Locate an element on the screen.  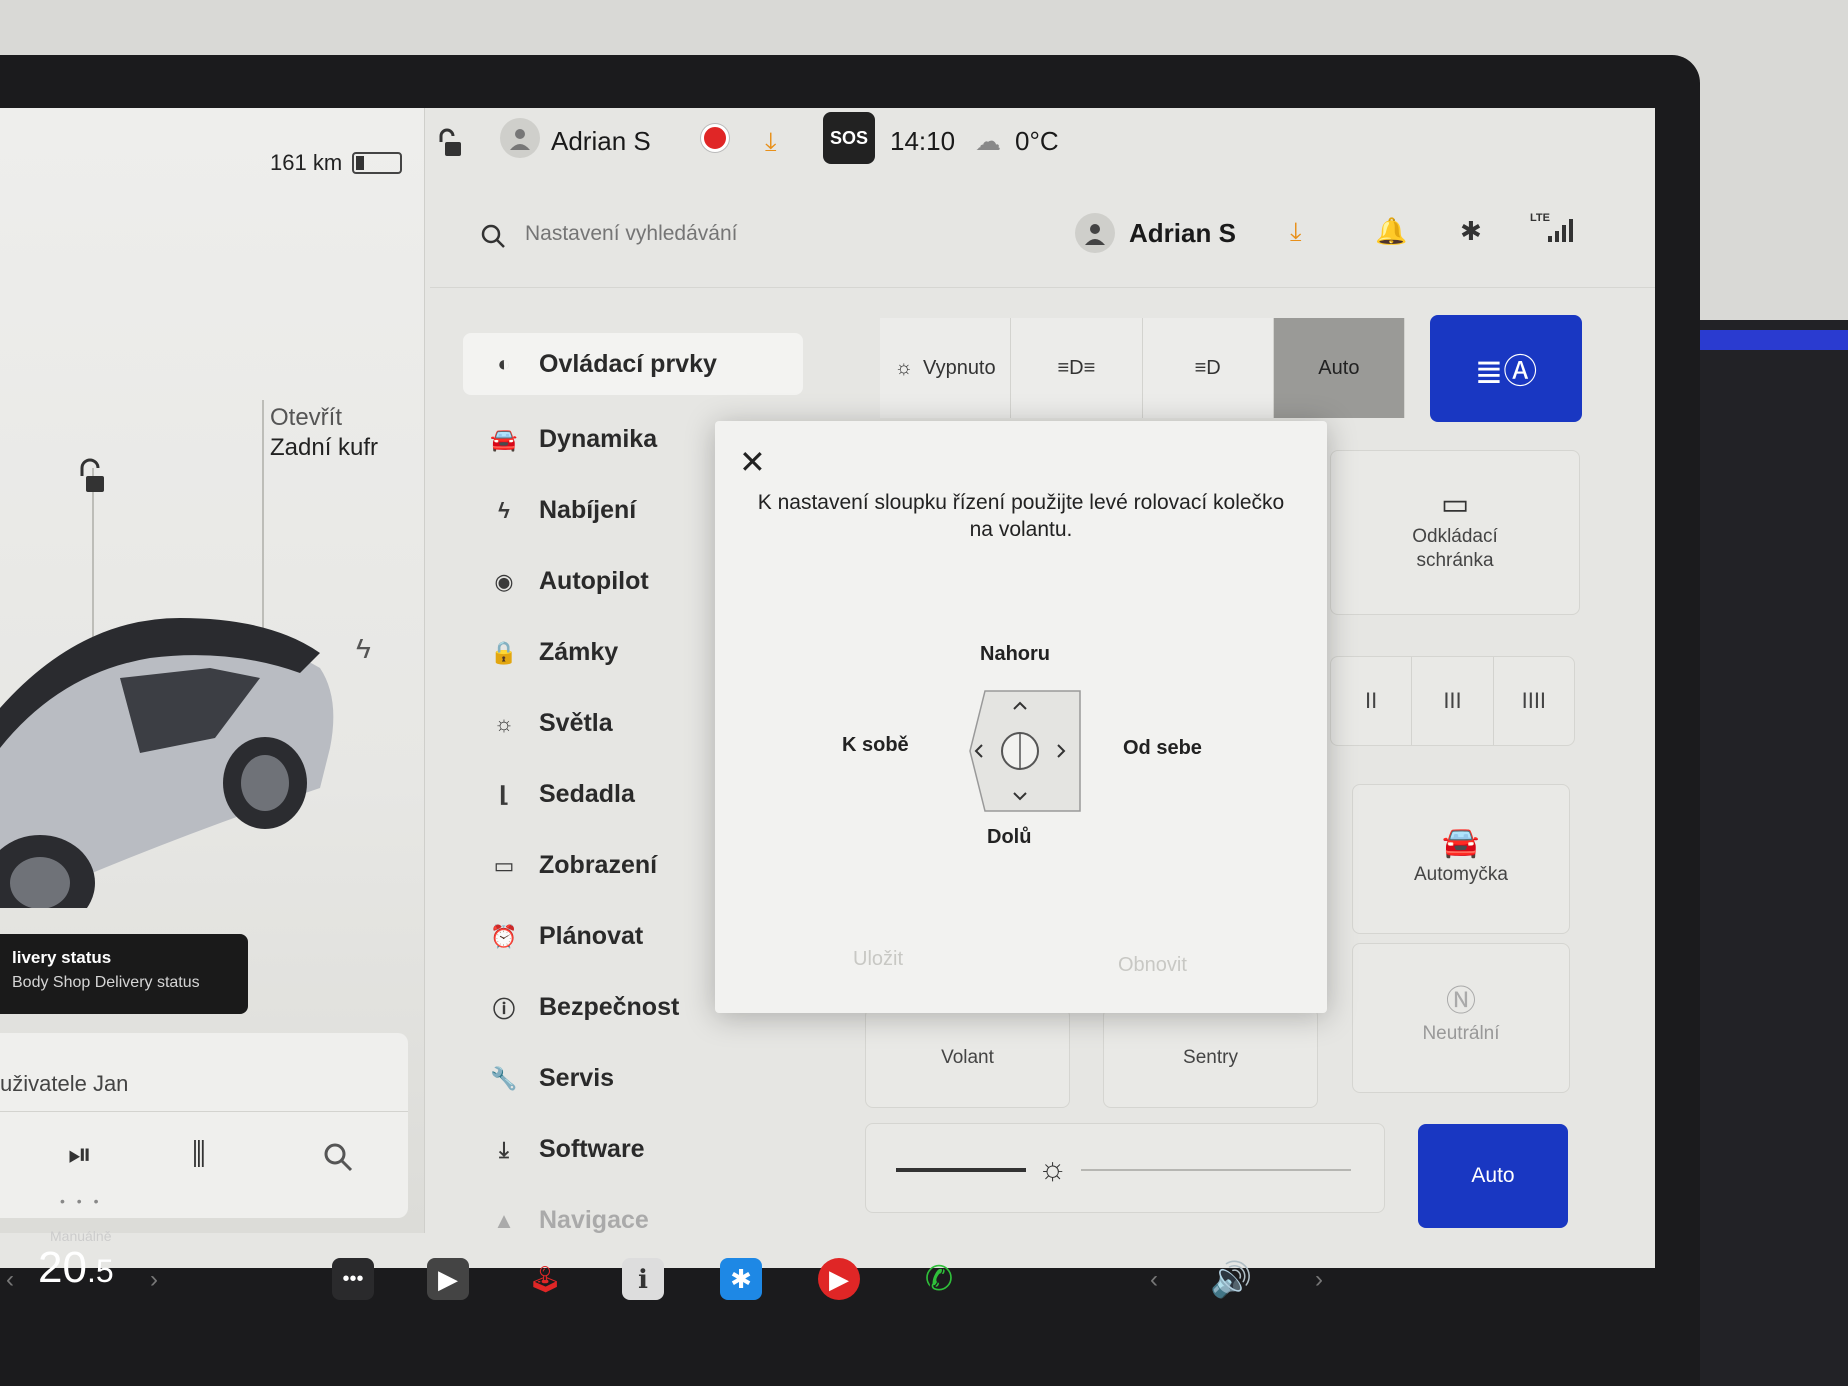
parking-lights-option: ≡D≡ is located at coordinates (1077, 368).